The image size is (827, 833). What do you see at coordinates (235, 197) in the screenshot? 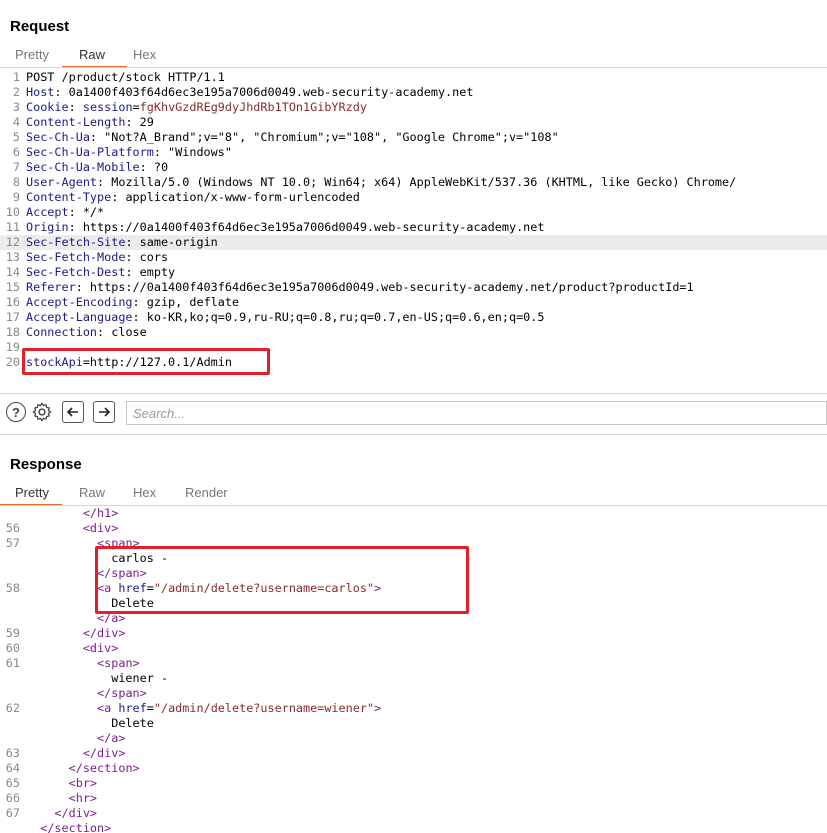
I see `code-token: : application/x-www-form-urlencoded` at bounding box center [235, 197].